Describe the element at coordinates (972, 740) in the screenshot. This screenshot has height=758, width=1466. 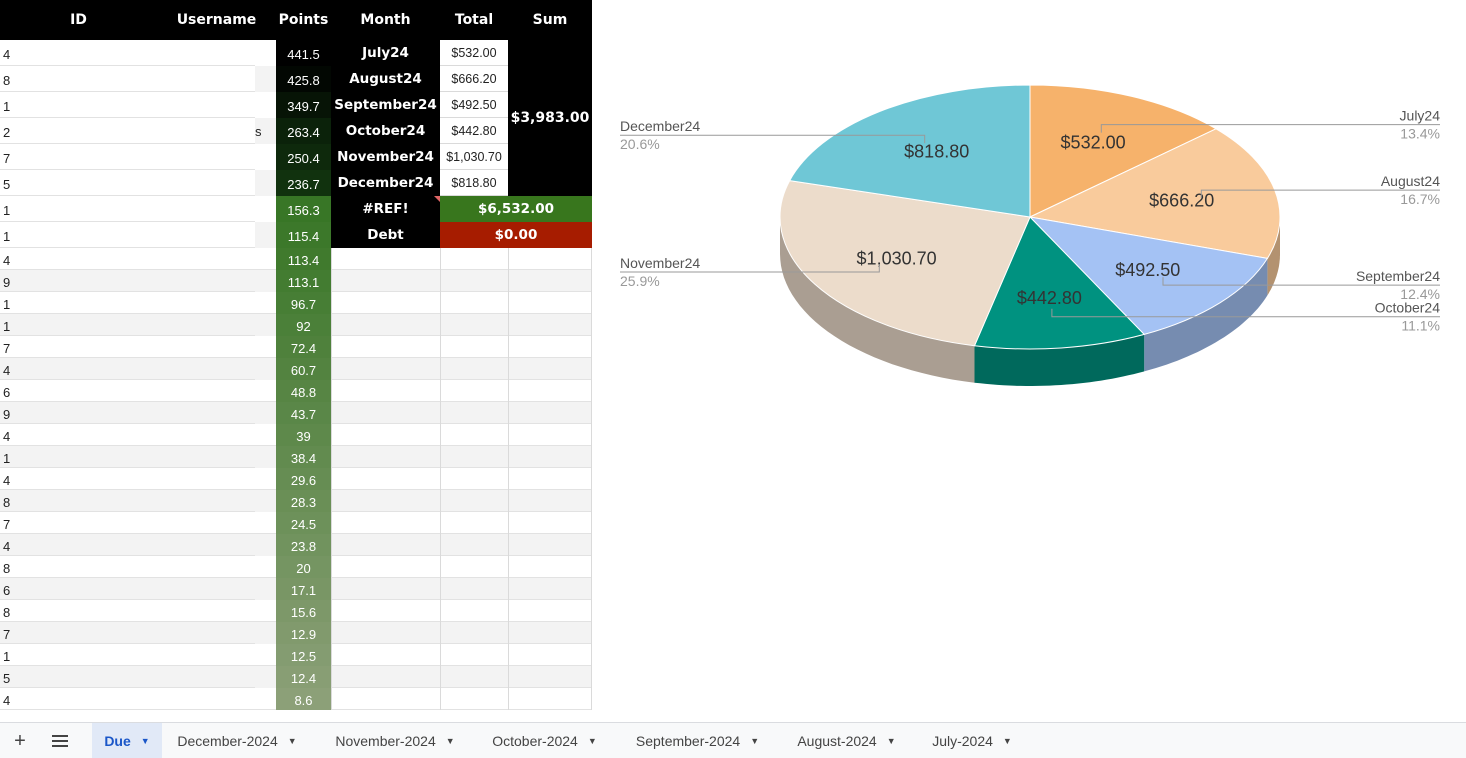
I see `sheet-tab-july-2024: July-2024 ▼` at that location.